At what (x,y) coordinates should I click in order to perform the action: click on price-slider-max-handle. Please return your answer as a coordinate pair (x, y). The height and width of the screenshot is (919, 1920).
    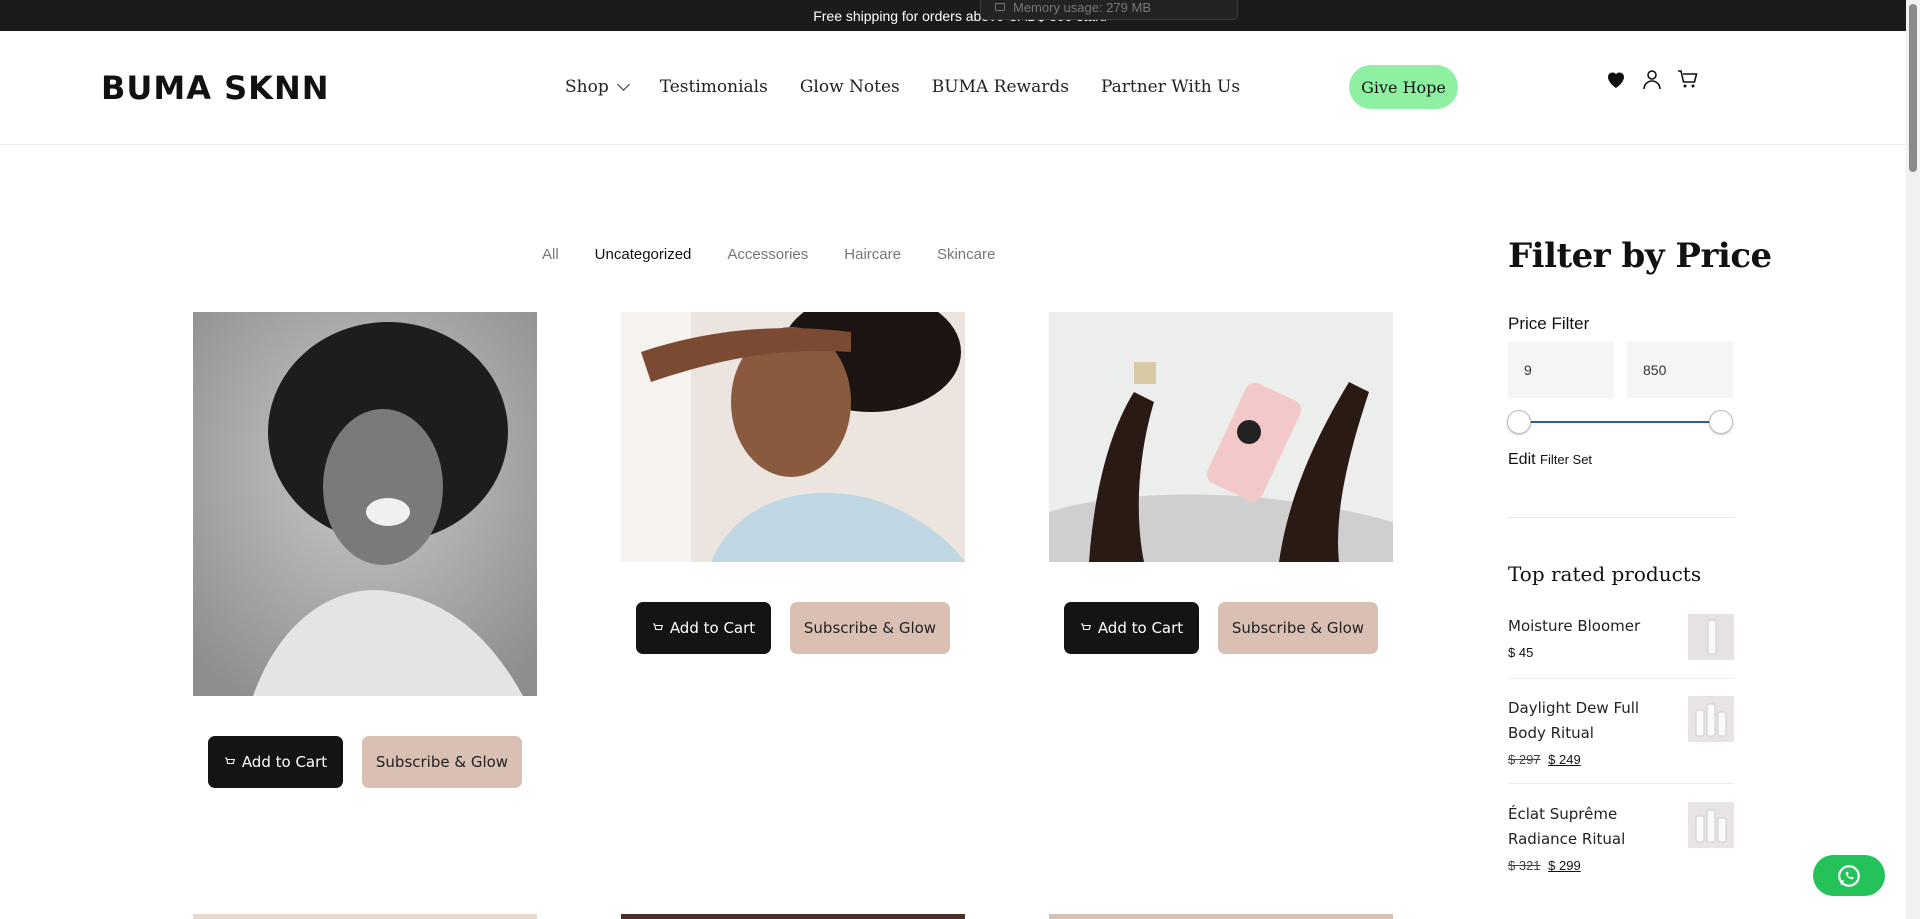
    Looking at the image, I should click on (1721, 422).